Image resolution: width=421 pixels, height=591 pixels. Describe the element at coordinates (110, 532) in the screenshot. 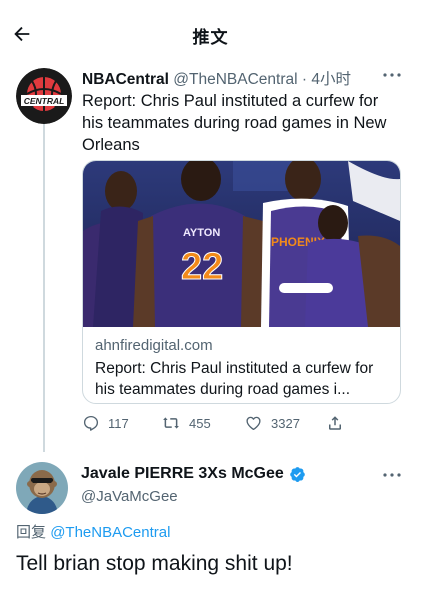

I see `replying-to-mention: @TheNBACentral` at that location.